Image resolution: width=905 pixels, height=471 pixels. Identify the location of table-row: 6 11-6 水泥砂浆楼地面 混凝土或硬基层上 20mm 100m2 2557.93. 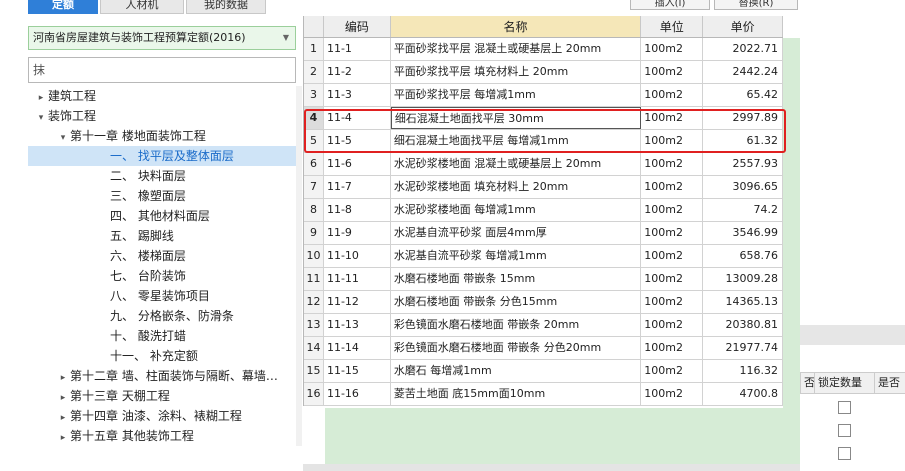
(543, 164).